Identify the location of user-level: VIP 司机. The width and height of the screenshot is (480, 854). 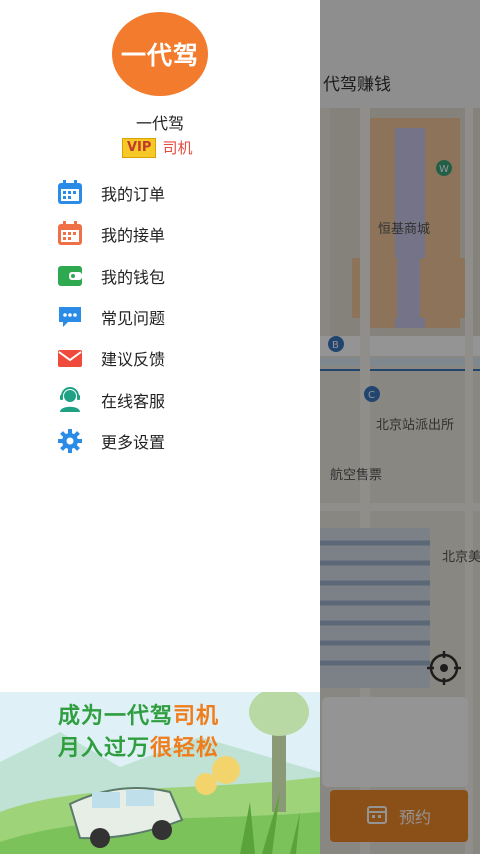
(157, 147).